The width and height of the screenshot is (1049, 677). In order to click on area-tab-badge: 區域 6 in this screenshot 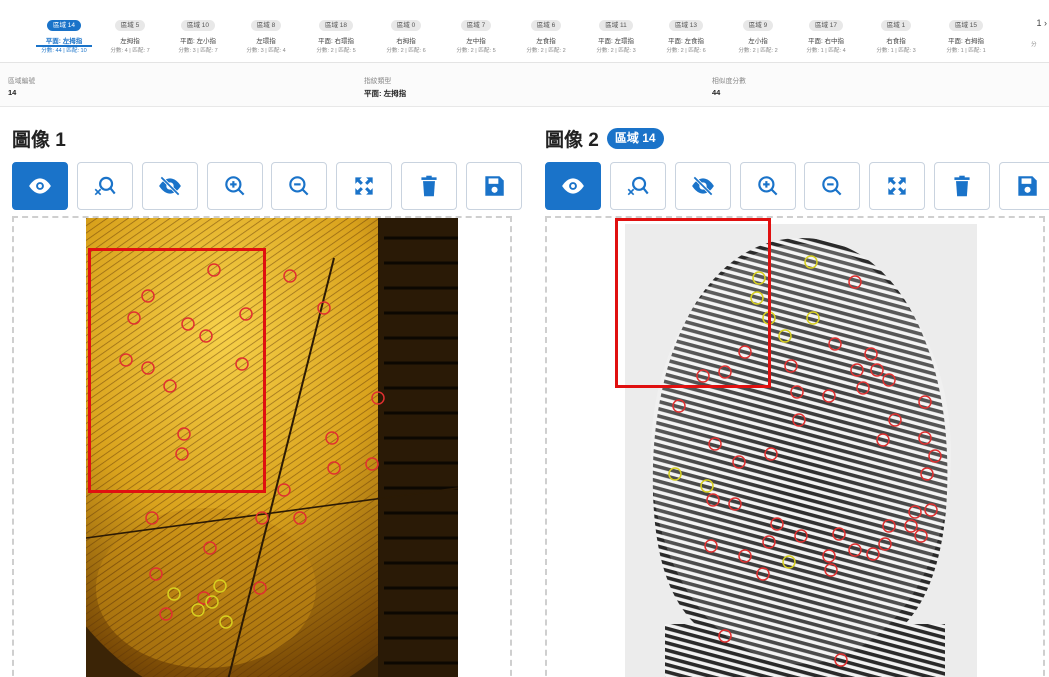, I will do `click(546, 25)`.